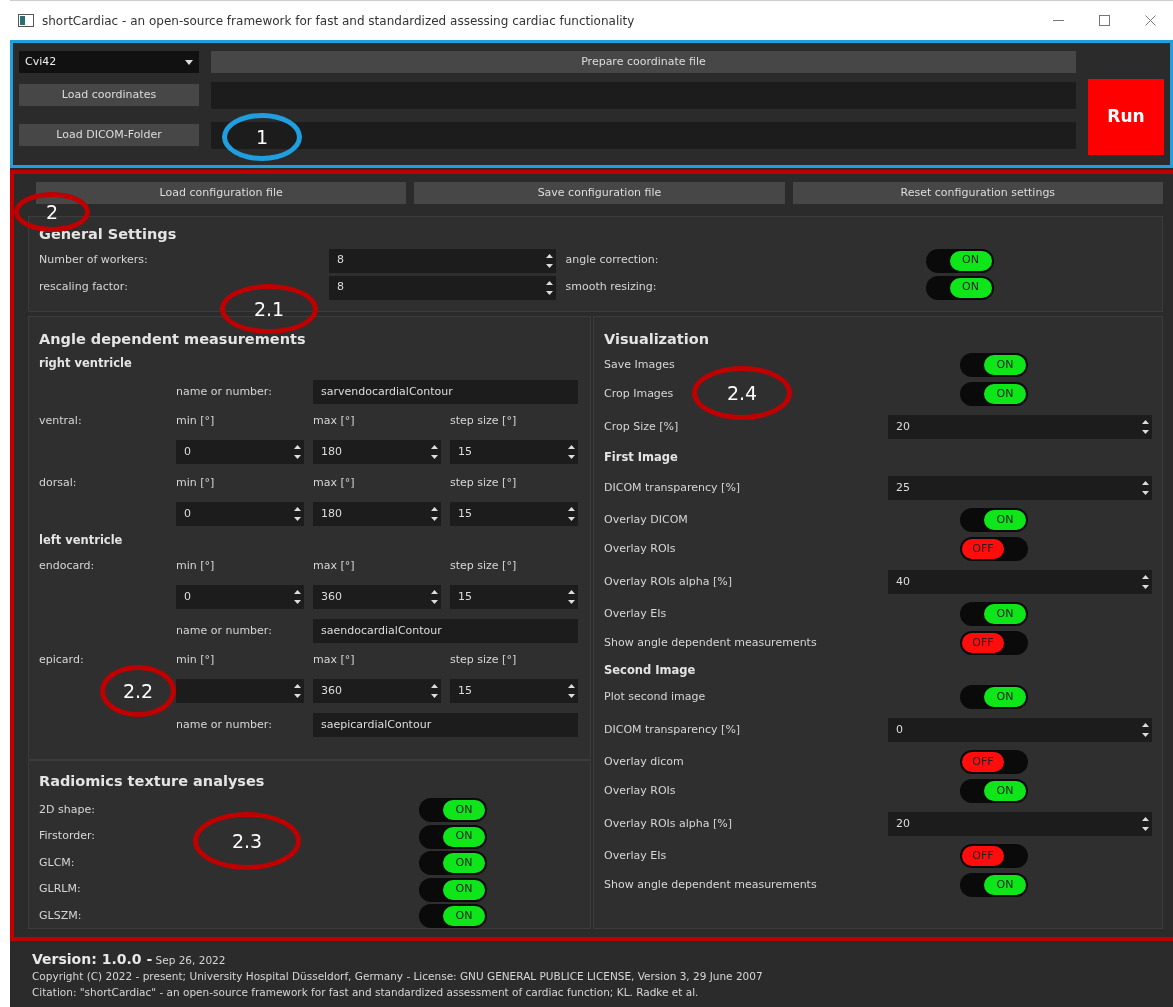 Image resolution: width=1173 pixels, height=1007 pixels. What do you see at coordinates (262, 137) in the screenshot?
I see `annotation-marker: 1` at bounding box center [262, 137].